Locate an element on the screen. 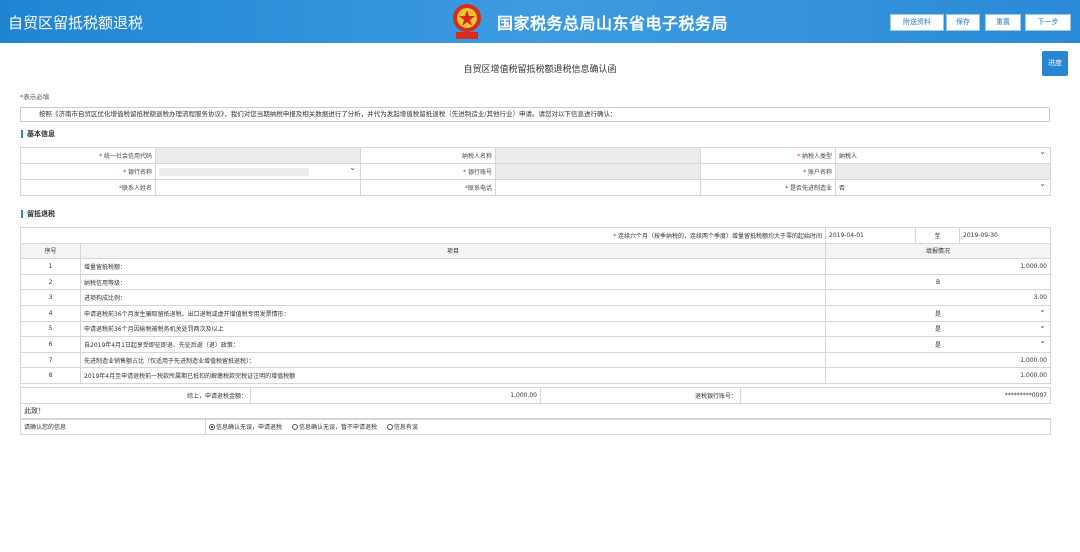  page-title: 自贸区增值税留抵税额退税信息确认函 is located at coordinates (540, 70).